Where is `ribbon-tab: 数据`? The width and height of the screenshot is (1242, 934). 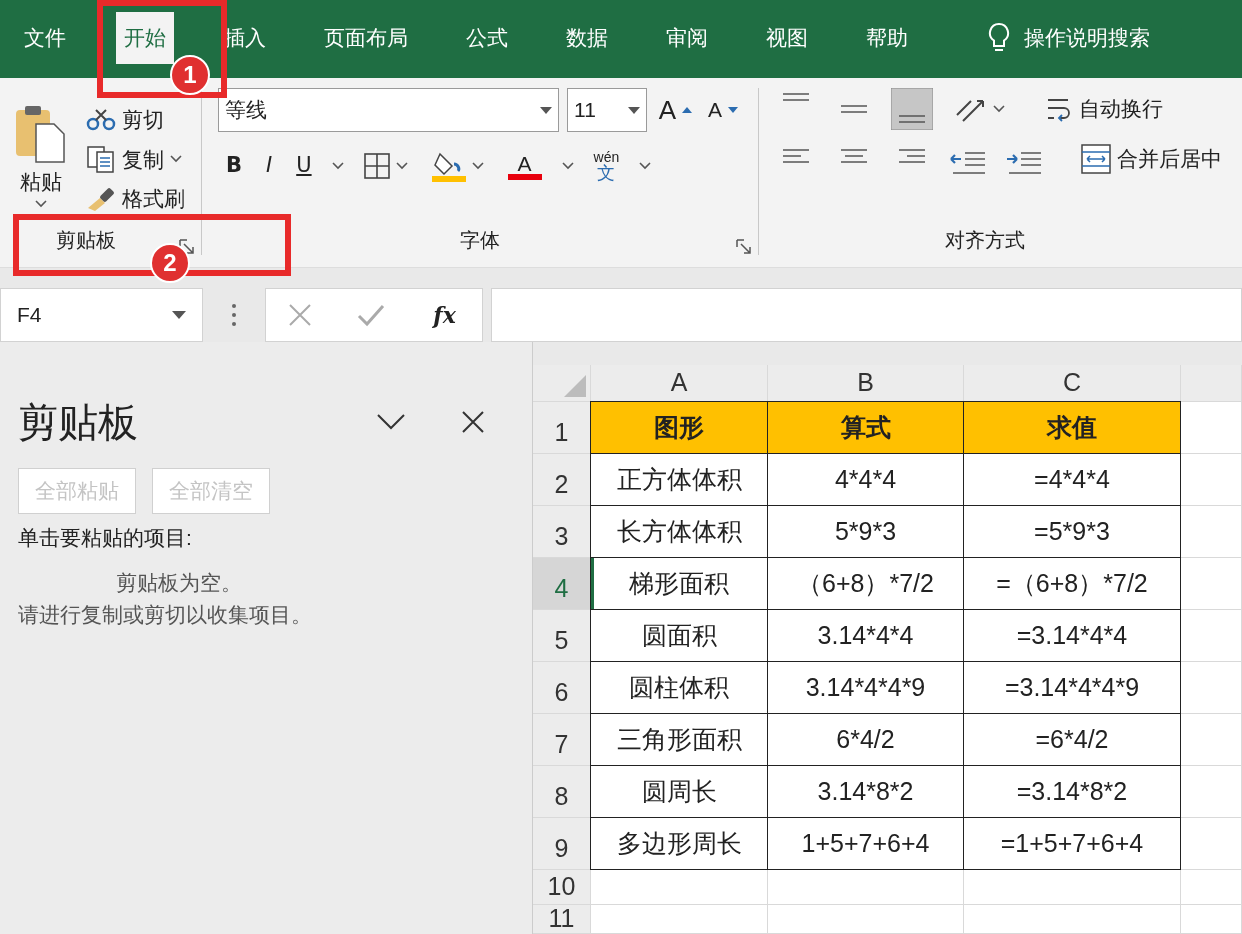
ribbon-tab: 数据 is located at coordinates (587, 38).